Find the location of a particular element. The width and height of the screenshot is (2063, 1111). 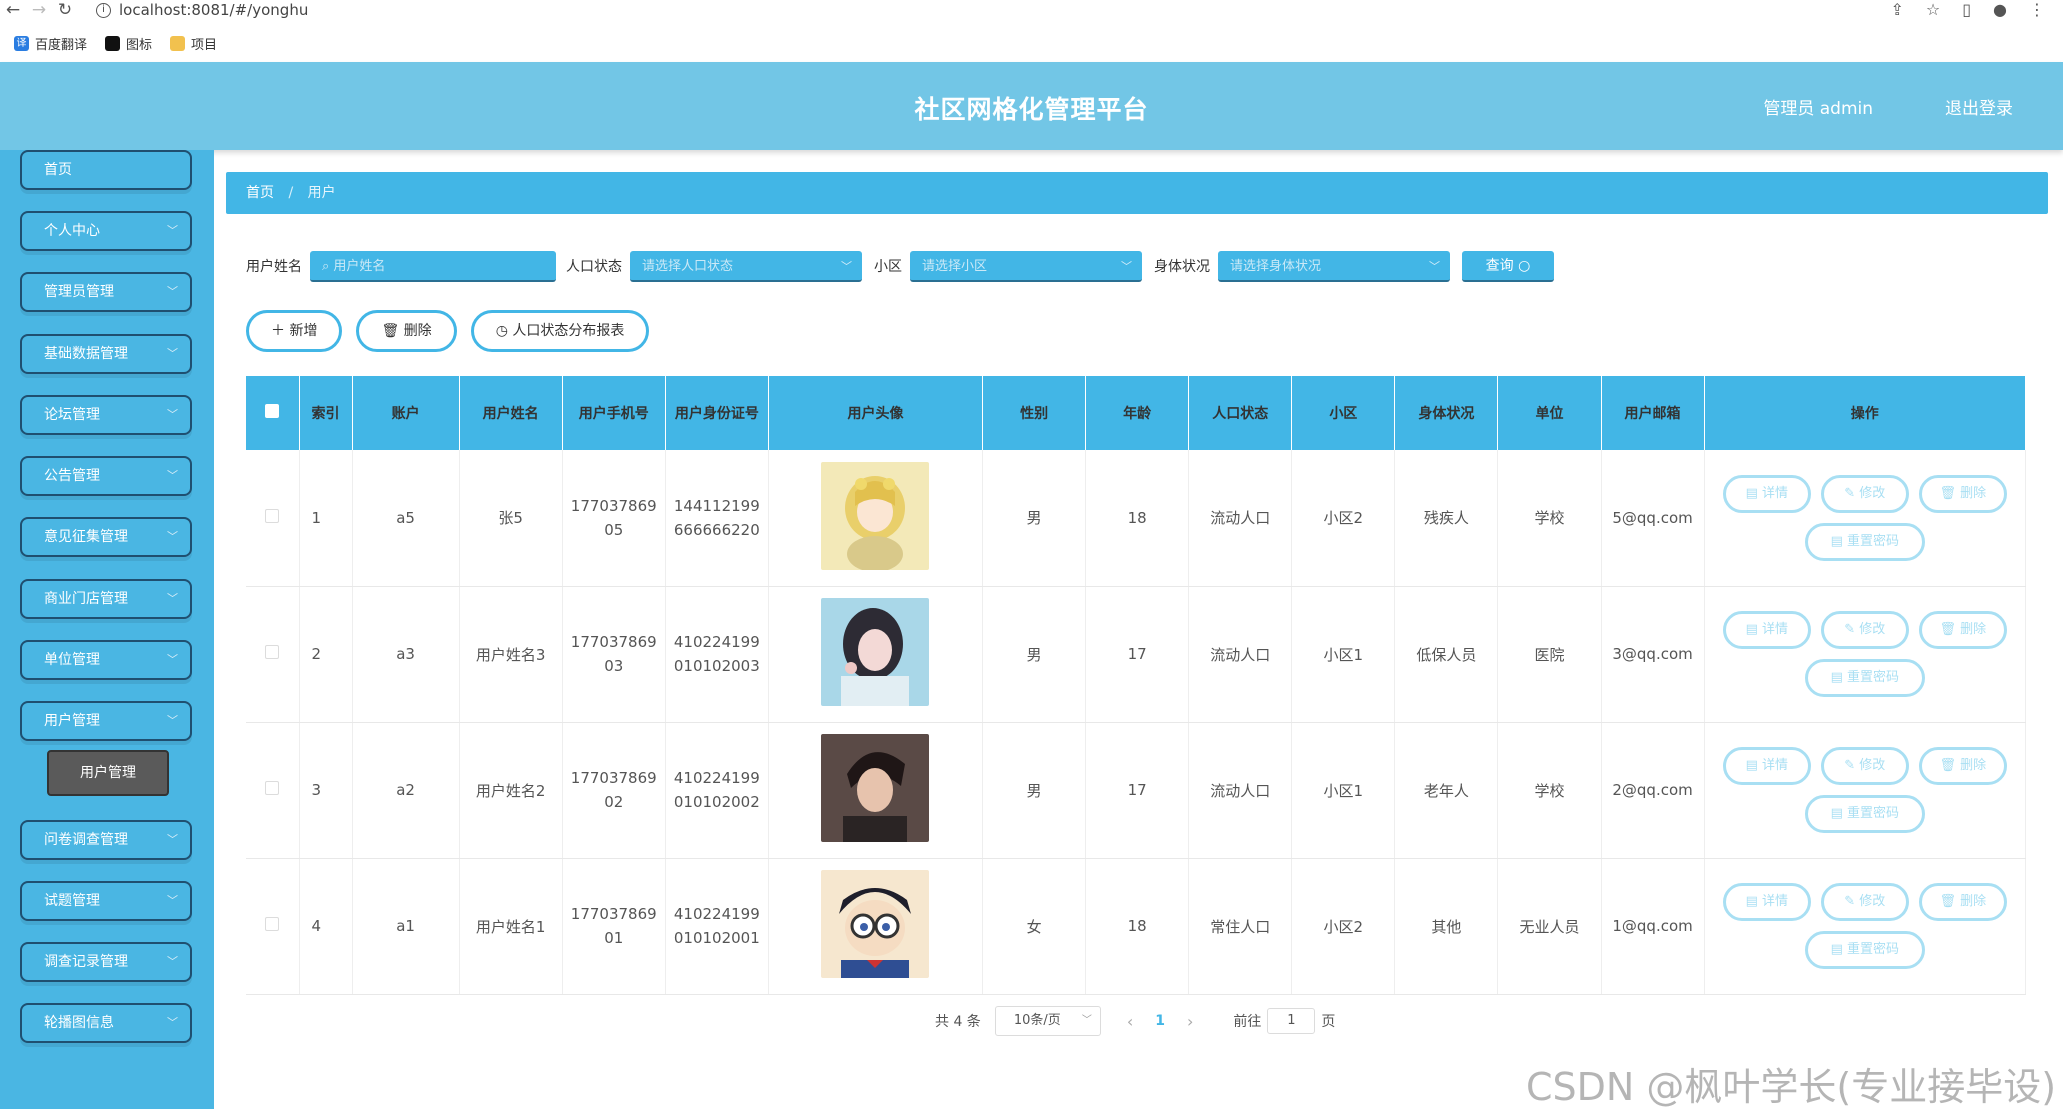

page-size-select: 10条/页 ﹀ is located at coordinates (1047, 1021).